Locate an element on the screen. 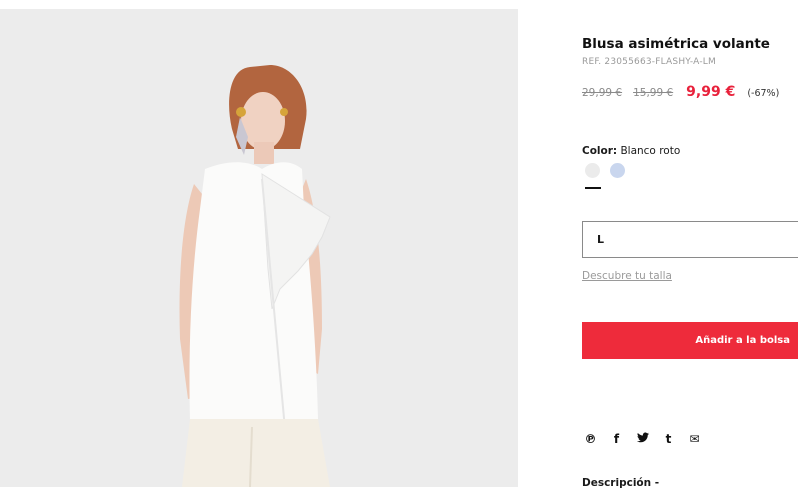 This screenshot has width=798, height=489. color-label-row: Color: Blanco roto is located at coordinates (631, 151).